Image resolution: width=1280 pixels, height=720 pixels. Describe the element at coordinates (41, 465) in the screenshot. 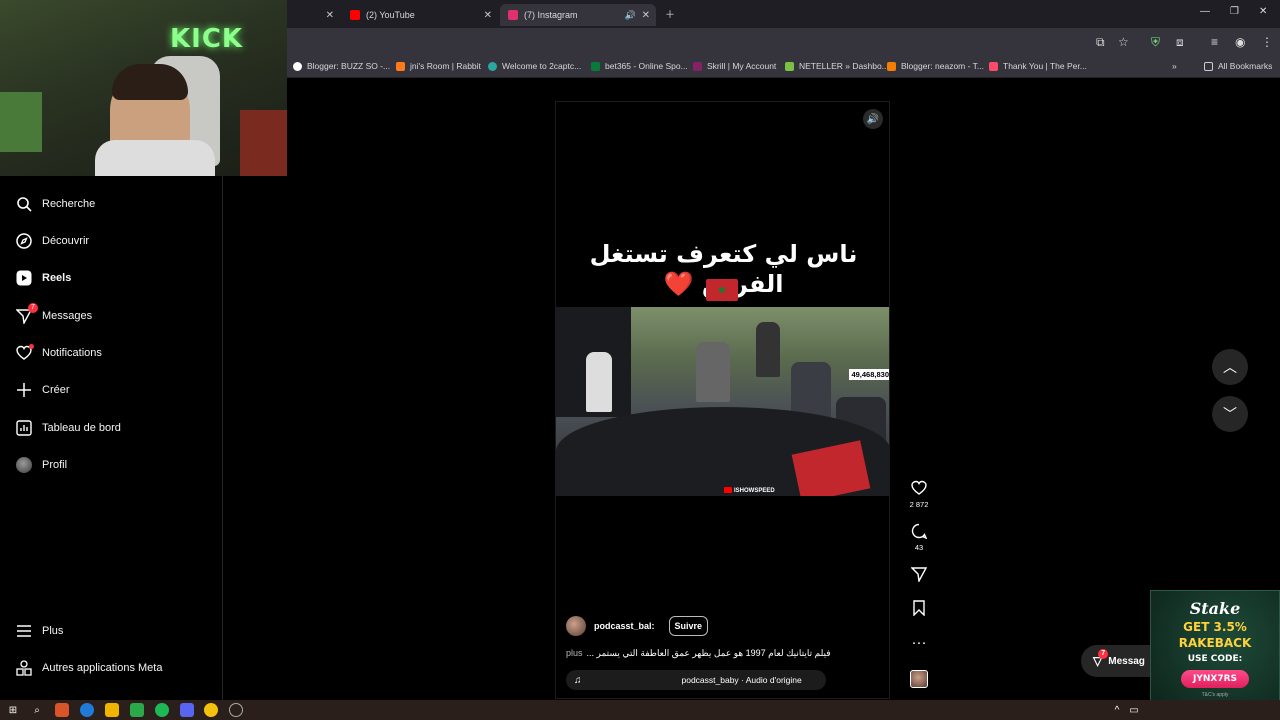

I see `sidebar-item-profil: Profil` at that location.